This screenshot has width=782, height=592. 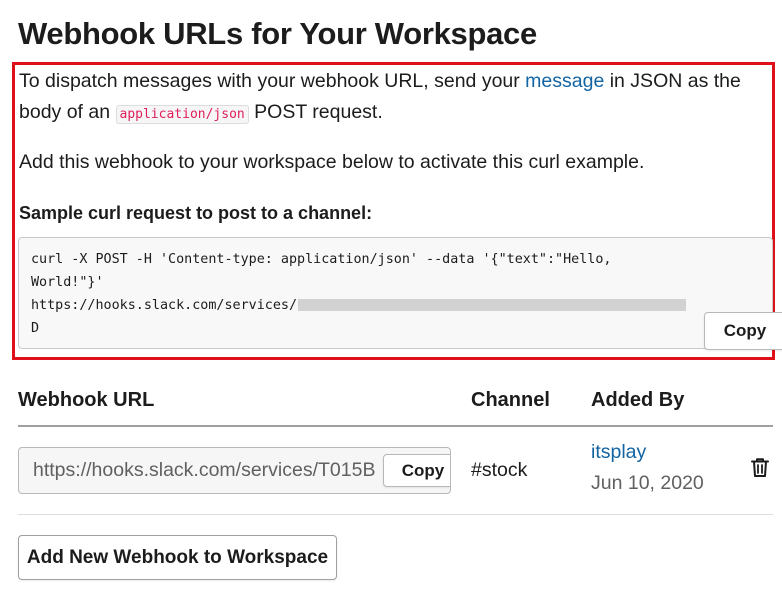 I want to click on copy-curl-button: Copy, so click(x=743, y=331).